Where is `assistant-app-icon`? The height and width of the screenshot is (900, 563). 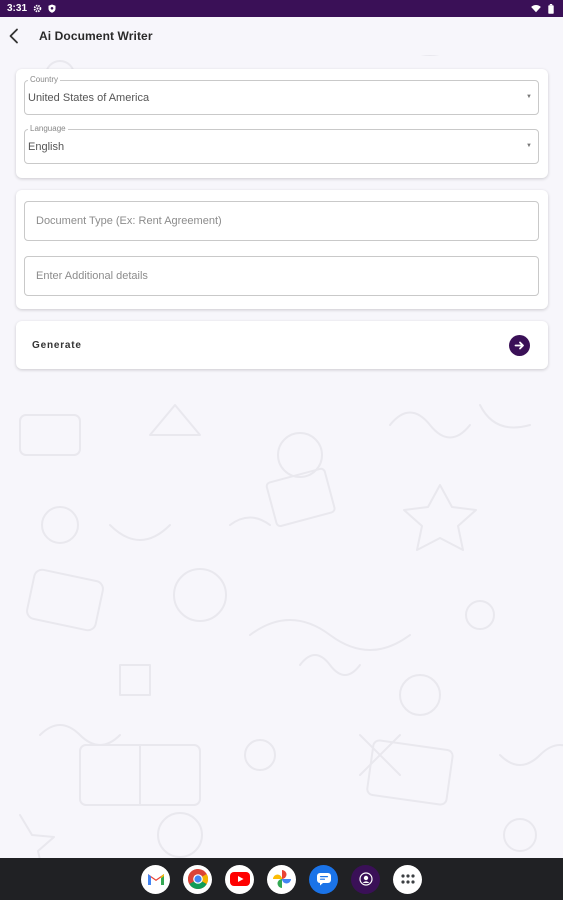
assistant-app-icon is located at coordinates (365, 879).